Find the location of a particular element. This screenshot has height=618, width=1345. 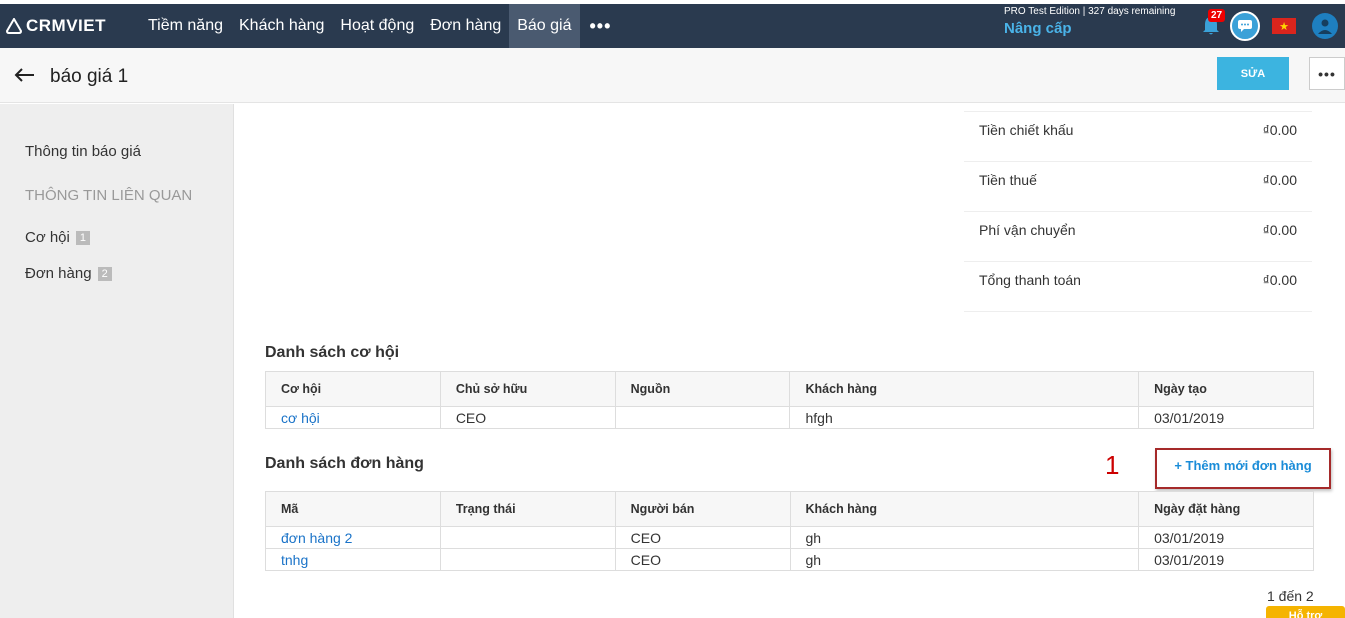

column-header: Chủ sở hữu is located at coordinates (527, 389).